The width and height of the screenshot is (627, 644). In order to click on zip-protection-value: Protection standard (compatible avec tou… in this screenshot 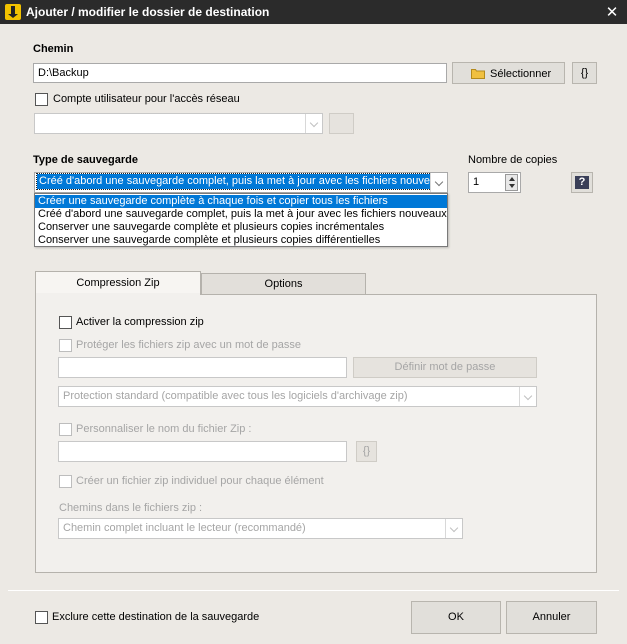, I will do `click(235, 396)`.